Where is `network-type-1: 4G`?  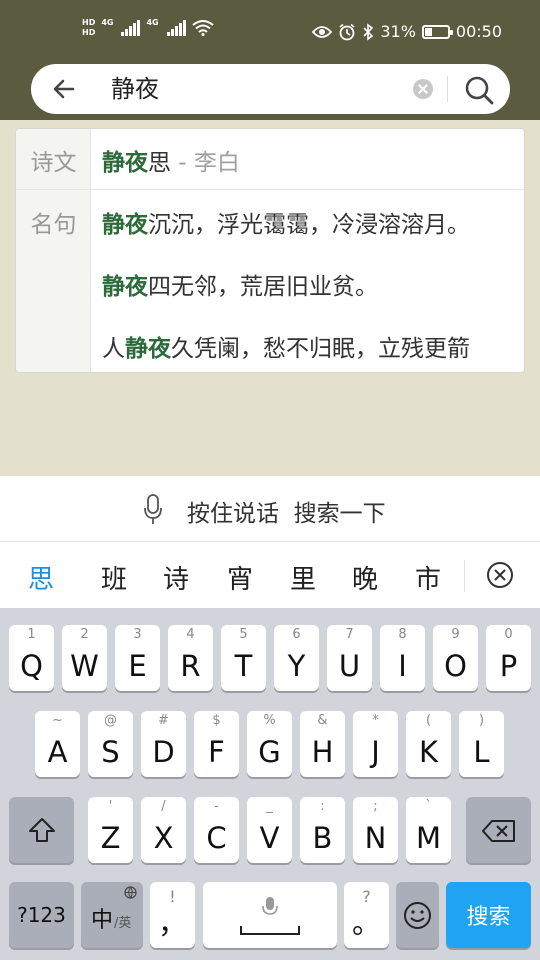
network-type-1: 4G is located at coordinates (107, 22).